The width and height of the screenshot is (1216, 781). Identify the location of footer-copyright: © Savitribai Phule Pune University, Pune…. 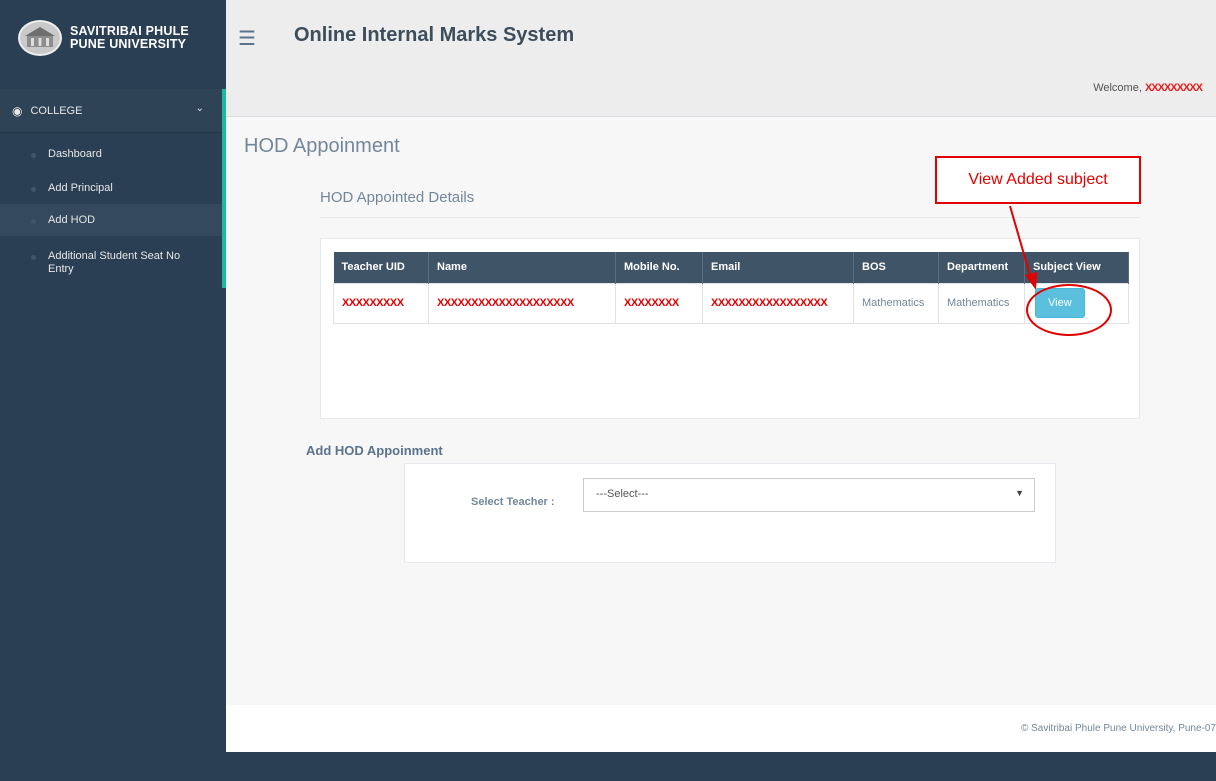
(1118, 728).